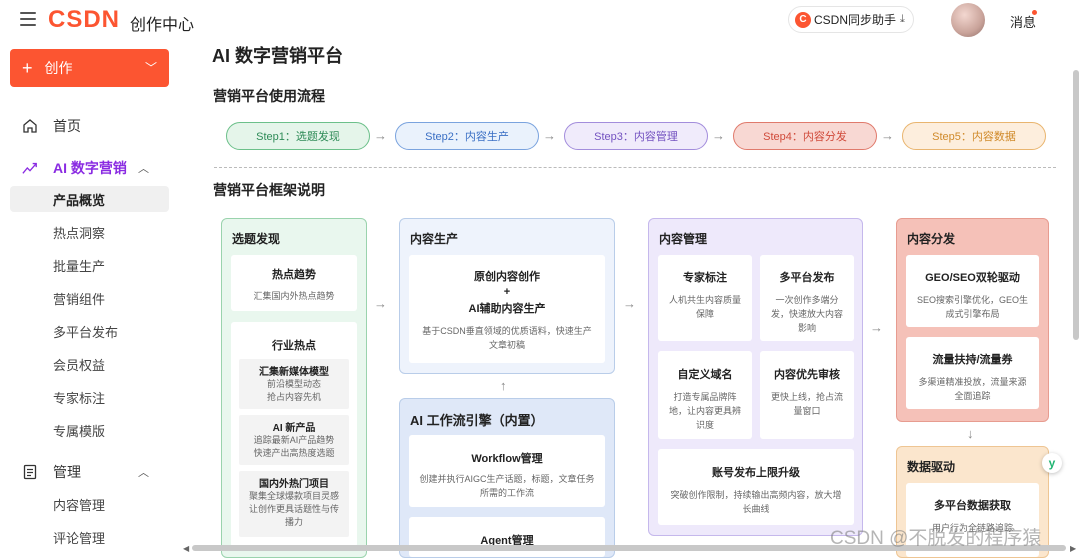  Describe the element at coordinates (972, 382) in the screenshot. I see `card-desc: 多渠道精准投放，流量来源` at that location.